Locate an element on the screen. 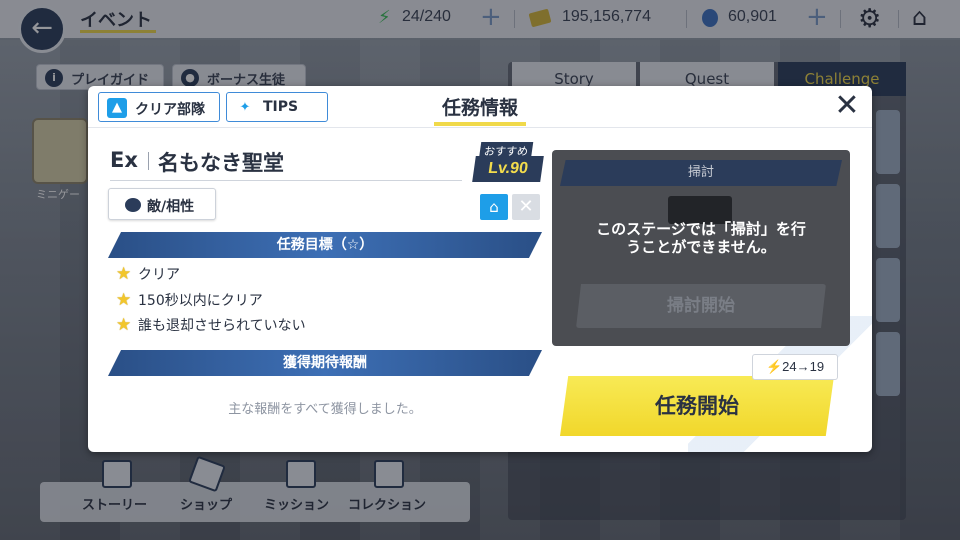 The image size is (960, 540). sweep-panel: 掃討 このステージでは「掃討」を行うことができません。 掃討開始 is located at coordinates (701, 248).